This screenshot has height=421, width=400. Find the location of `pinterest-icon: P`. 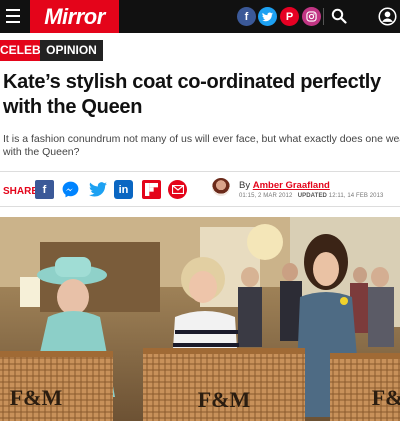

pinterest-icon: P is located at coordinates (289, 16).